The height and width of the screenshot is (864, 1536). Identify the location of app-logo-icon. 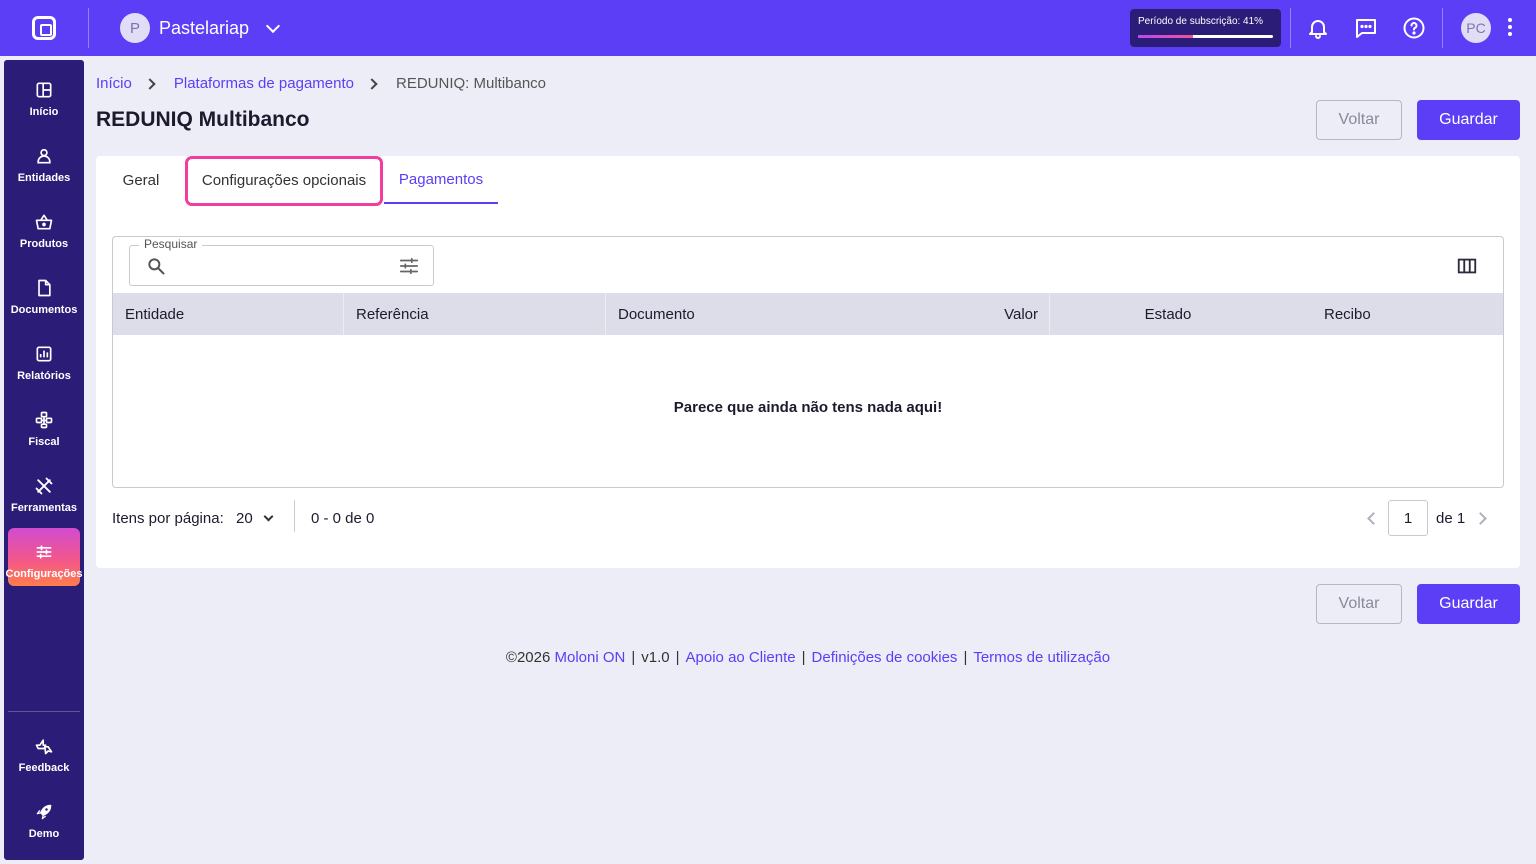
(44, 28).